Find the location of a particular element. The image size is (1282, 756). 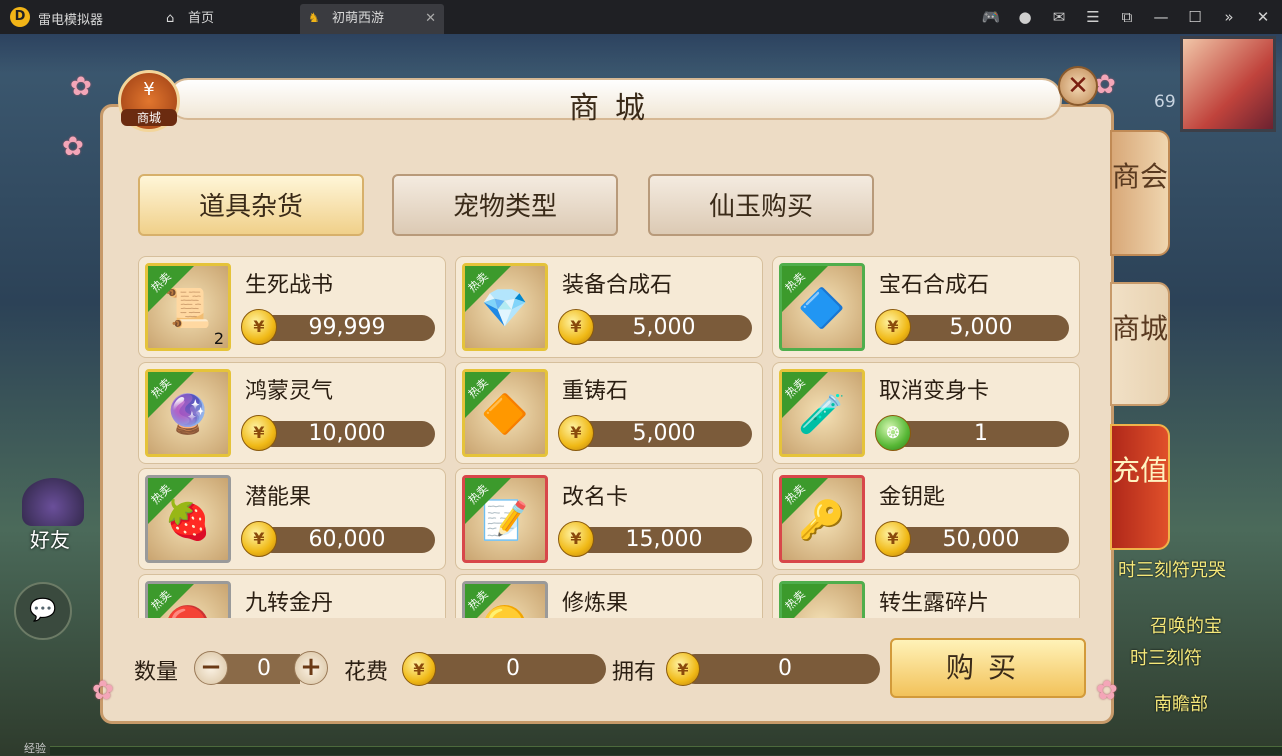

item-card: 🔶 热卖 重铸石 5,000 ¥ is located at coordinates (609, 413).